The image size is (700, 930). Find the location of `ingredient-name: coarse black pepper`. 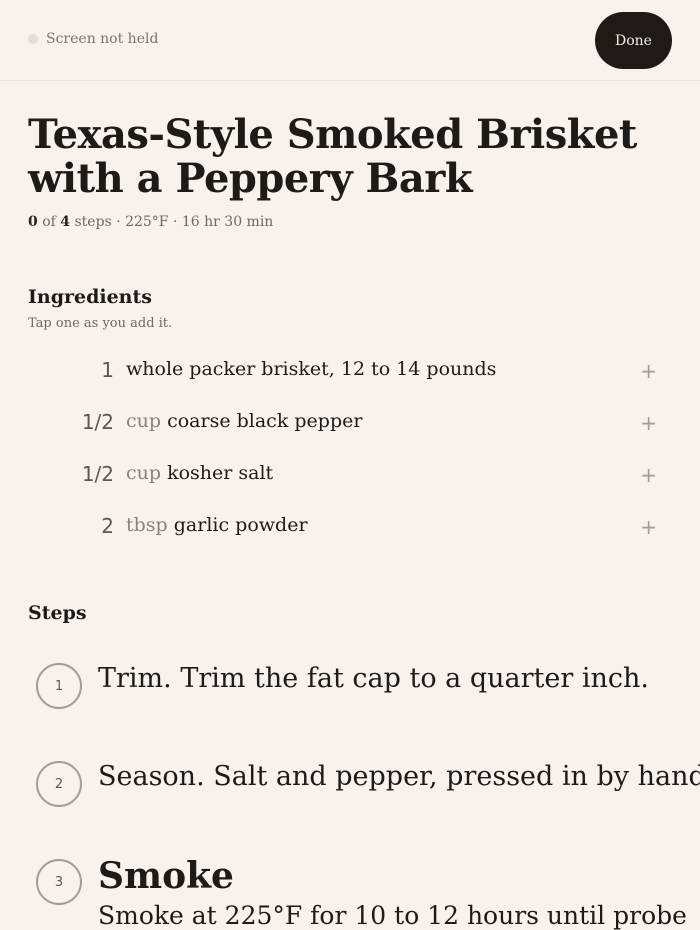

ingredient-name: coarse black pepper is located at coordinates (265, 421).